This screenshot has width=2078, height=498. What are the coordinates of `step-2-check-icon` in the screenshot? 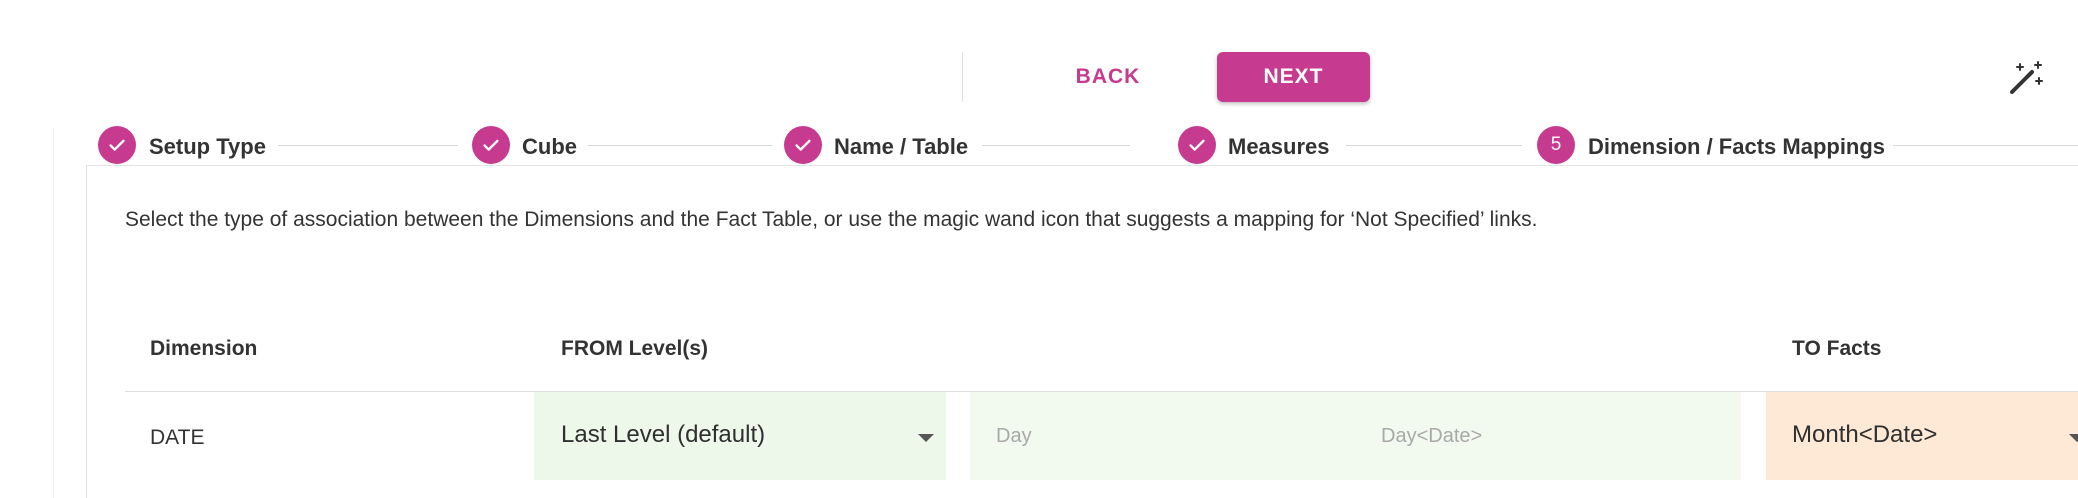 It's located at (491, 145).